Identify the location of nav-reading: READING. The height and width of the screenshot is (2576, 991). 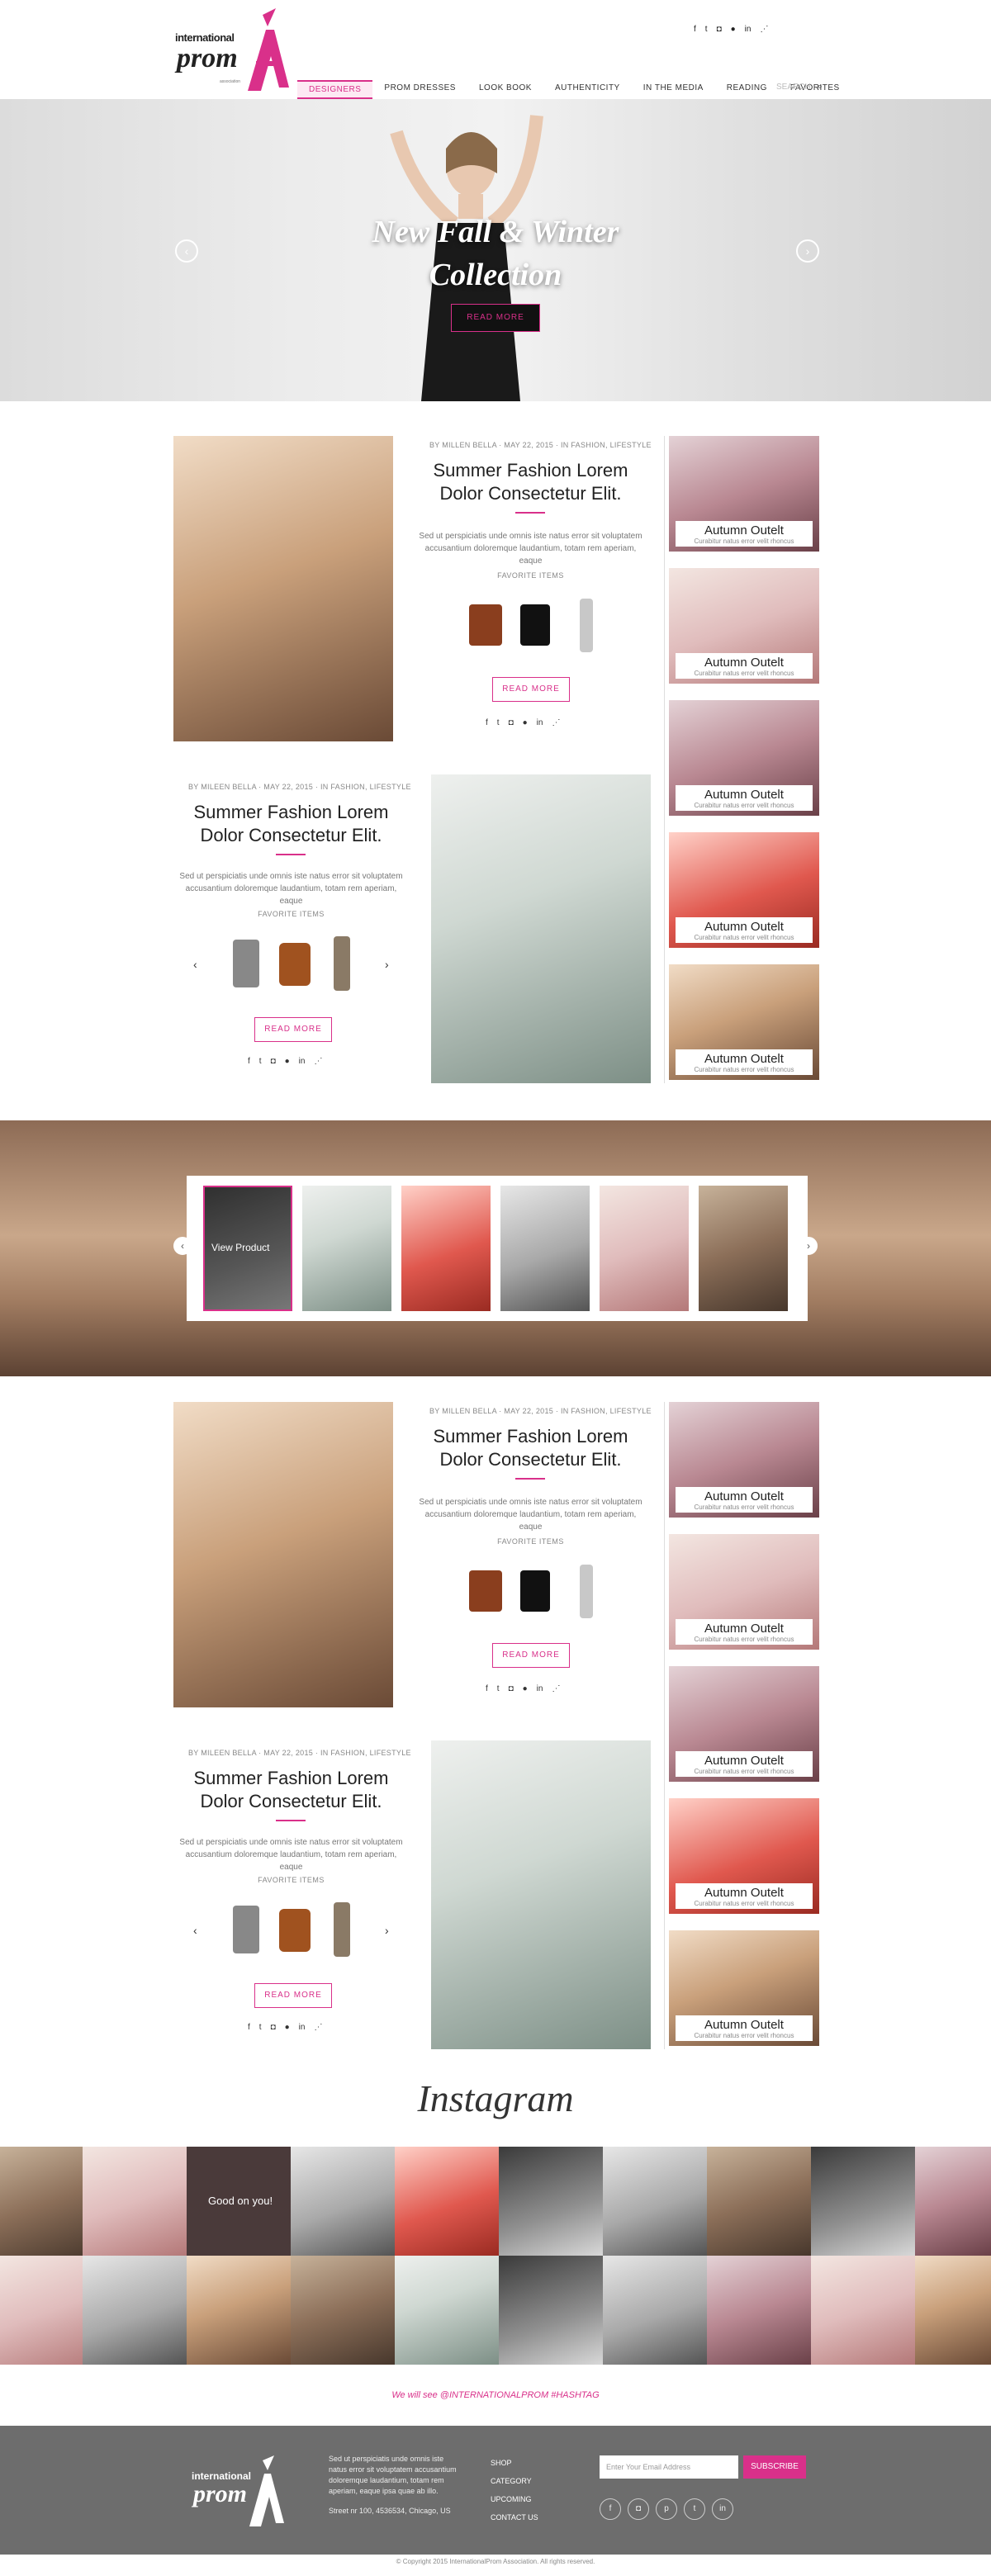
(747, 89).